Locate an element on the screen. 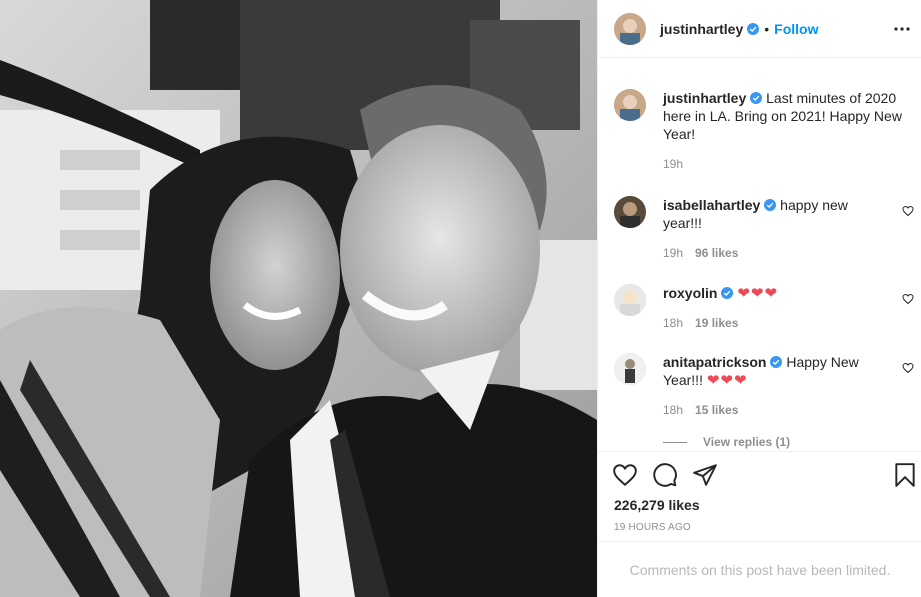 The width and height of the screenshot is (921, 597). view-replies-link: View replies (1) is located at coordinates (726, 442).